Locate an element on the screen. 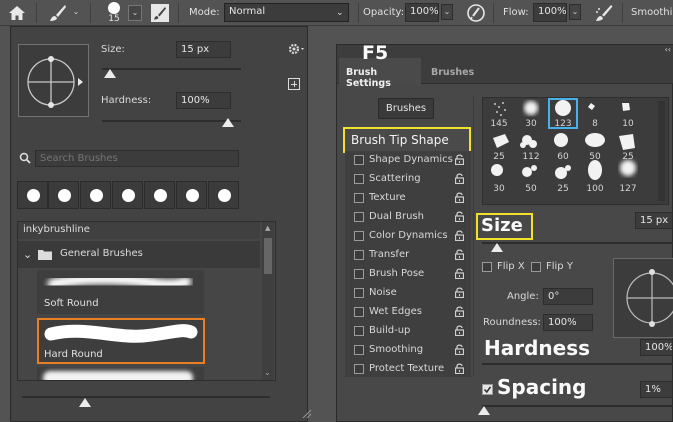 The width and height of the screenshot is (673, 422). option-shape-dynamics: Shape Dynamics is located at coordinates (407, 160).